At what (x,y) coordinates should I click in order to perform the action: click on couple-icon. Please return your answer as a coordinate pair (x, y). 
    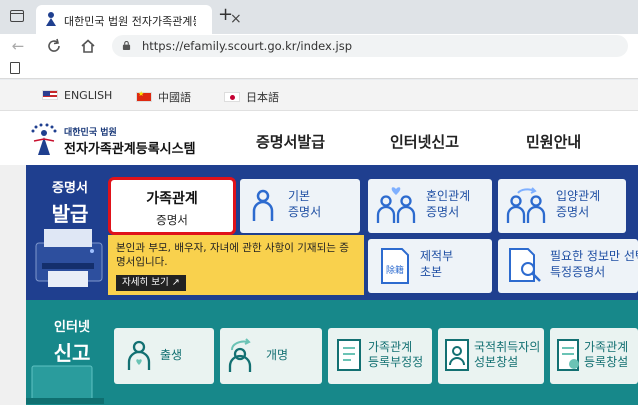
    Looking at the image, I should click on (396, 205).